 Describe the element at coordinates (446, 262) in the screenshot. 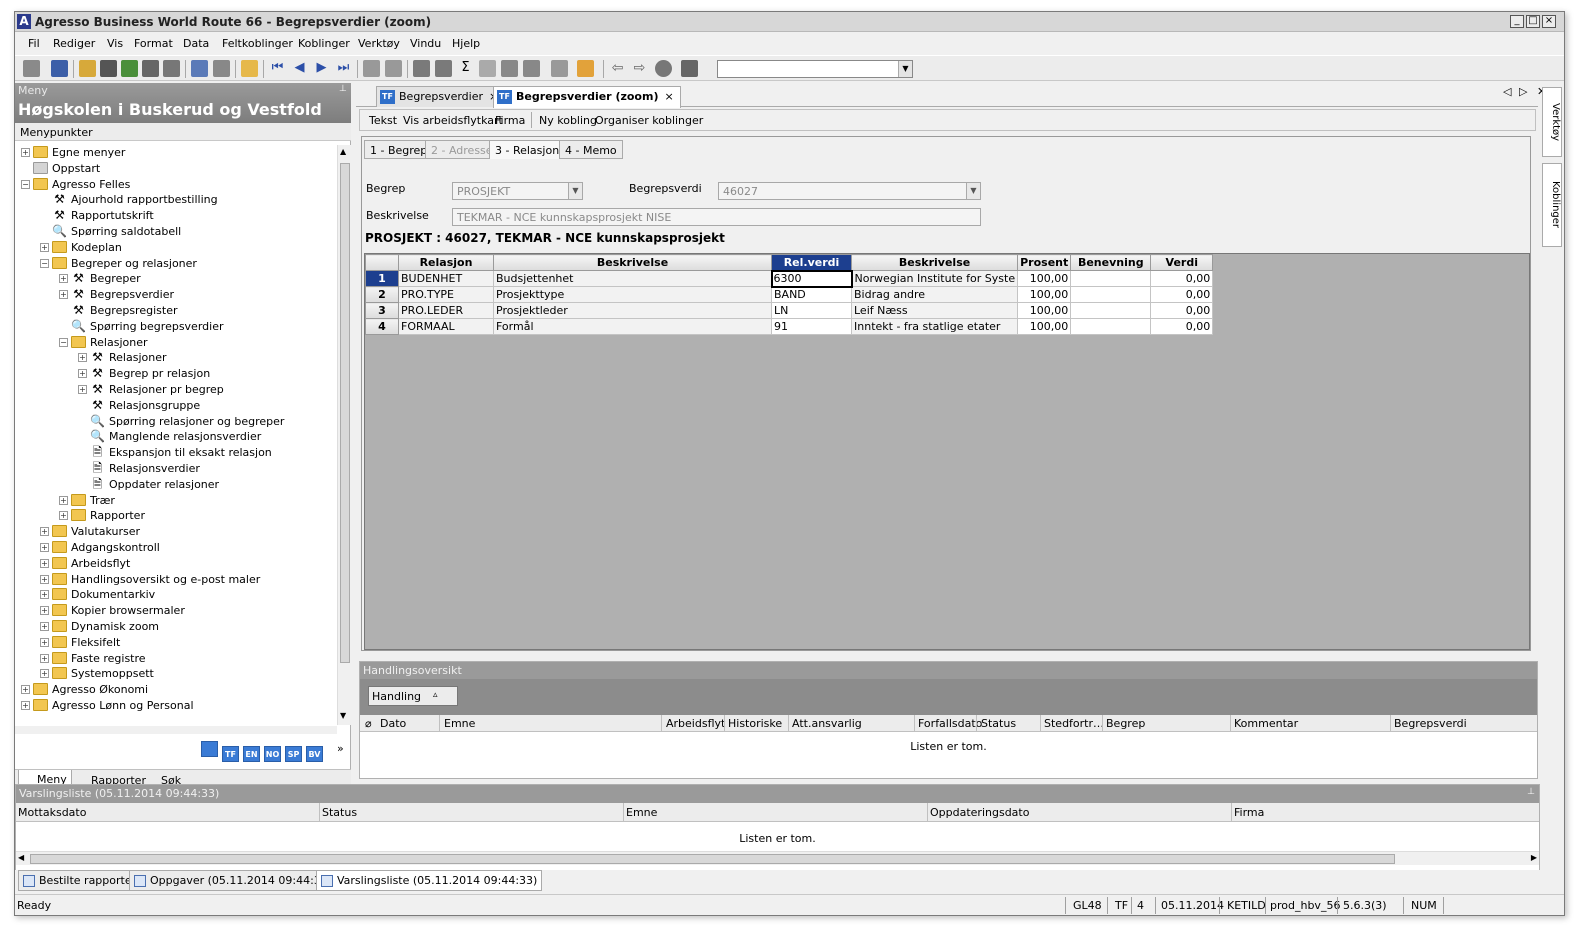

I see `col-relasjon: Relasjon` at that location.